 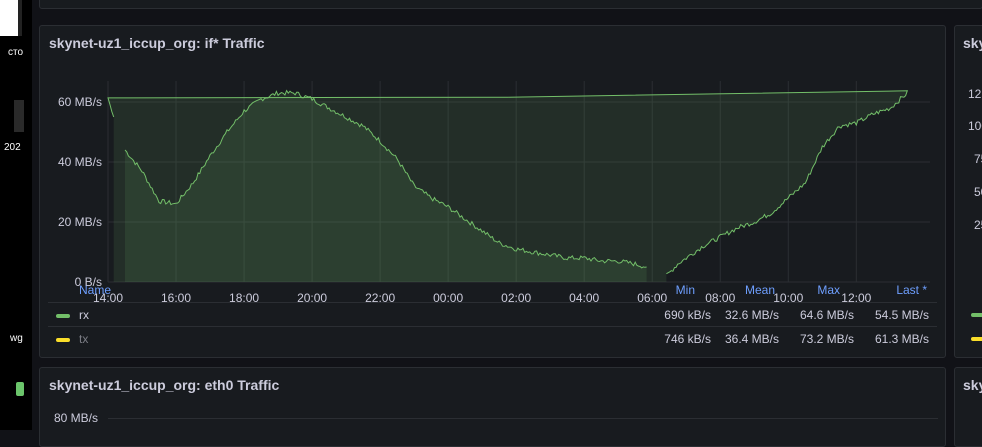 What do you see at coordinates (80, 162) in the screenshot?
I see `y-tick-label: 40 MB/s` at bounding box center [80, 162].